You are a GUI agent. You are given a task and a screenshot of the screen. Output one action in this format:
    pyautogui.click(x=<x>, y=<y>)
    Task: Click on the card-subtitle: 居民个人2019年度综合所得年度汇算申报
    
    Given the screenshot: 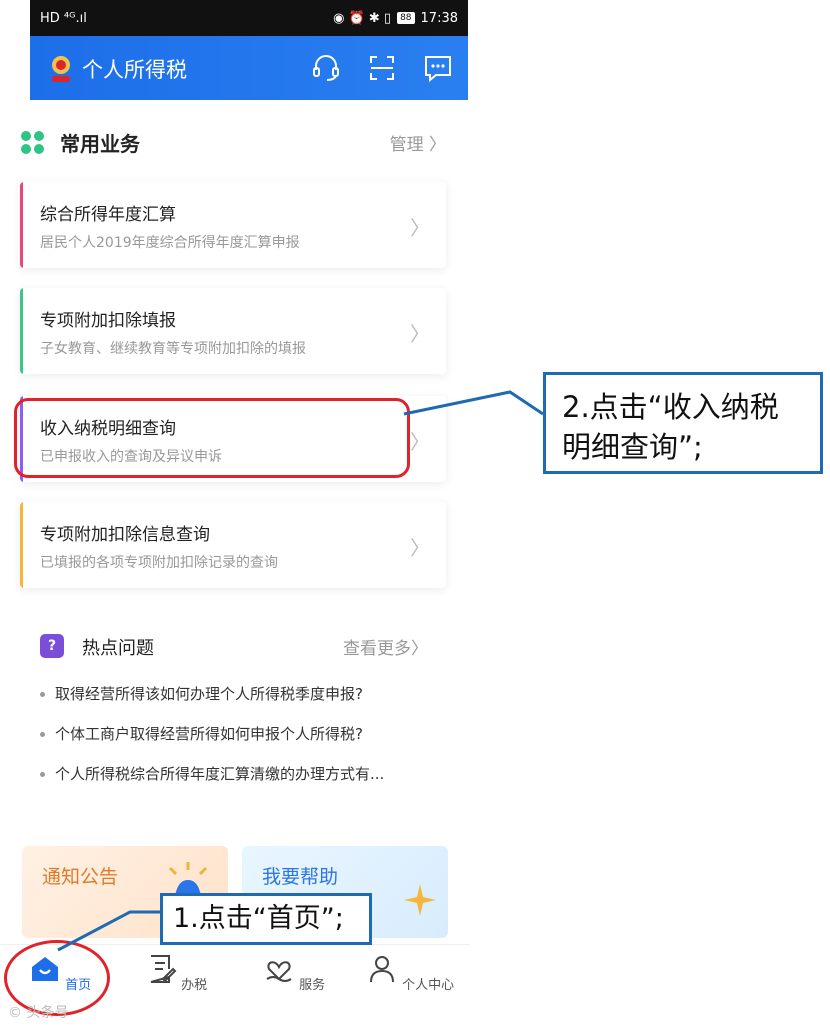 What is the action you would take?
    pyautogui.click(x=170, y=243)
    